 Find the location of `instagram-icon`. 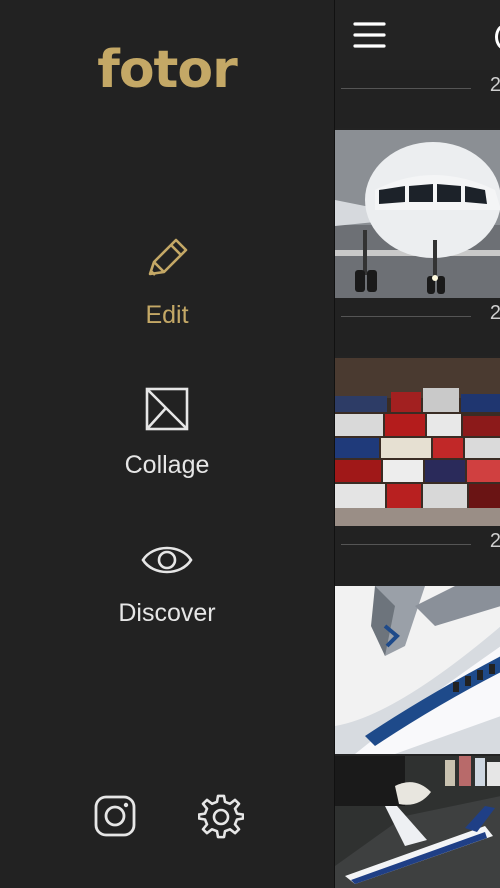

instagram-icon is located at coordinates (115, 816).